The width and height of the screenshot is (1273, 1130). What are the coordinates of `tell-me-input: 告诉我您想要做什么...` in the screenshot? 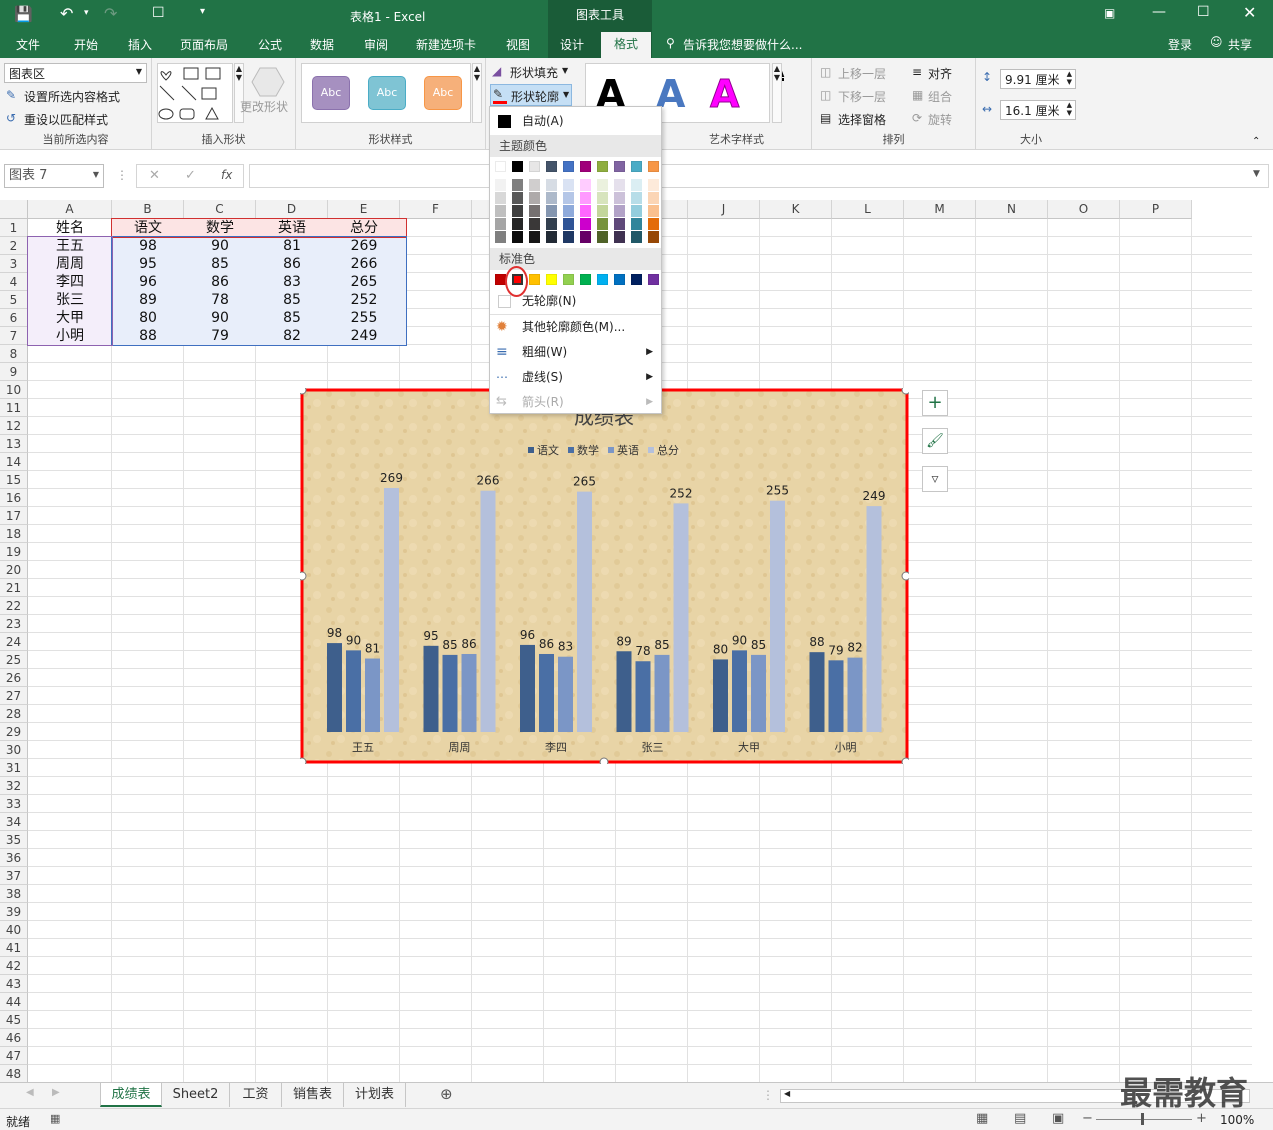 It's located at (742, 44).